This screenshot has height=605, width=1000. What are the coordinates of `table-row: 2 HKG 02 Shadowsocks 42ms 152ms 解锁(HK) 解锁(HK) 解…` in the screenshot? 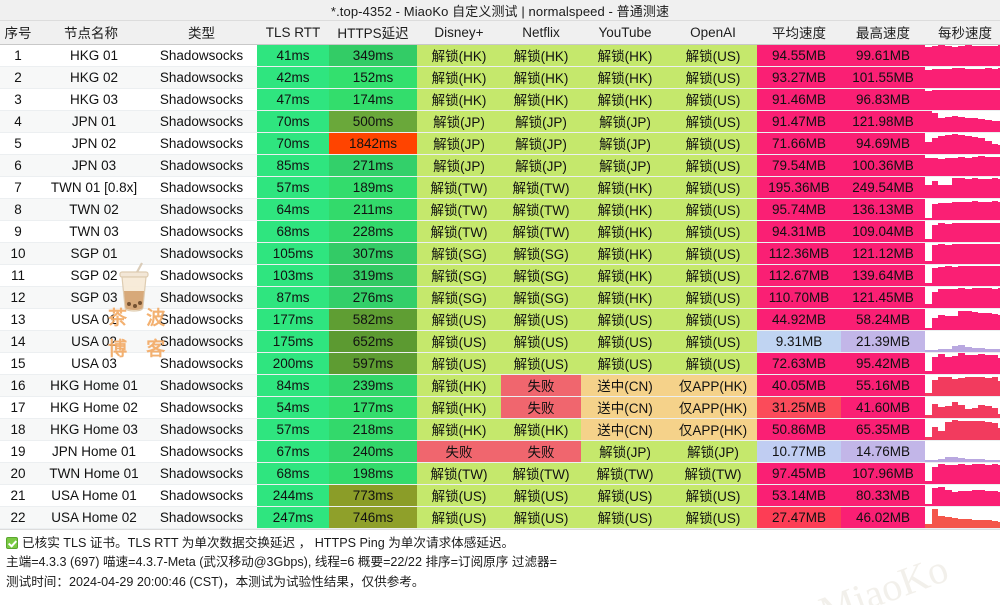 It's located at (500, 77).